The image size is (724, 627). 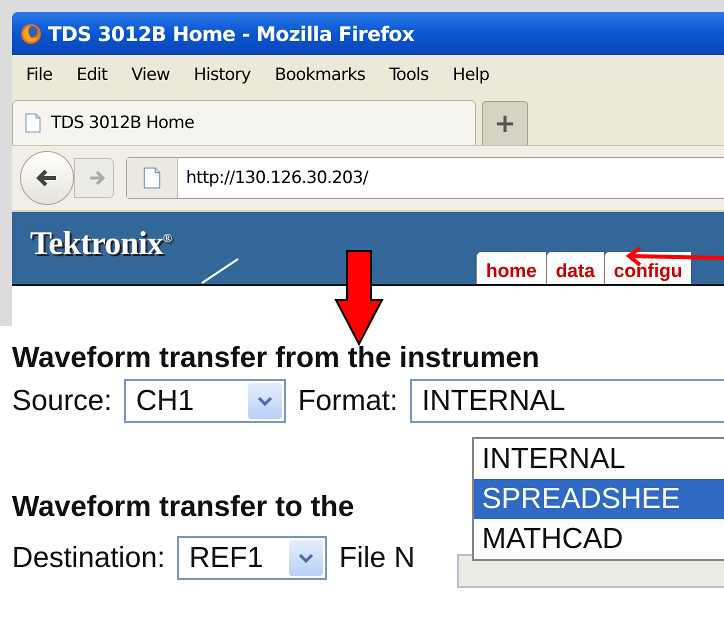 I want to click on logo: Tektronix$^{®}$, so click(x=101, y=244).